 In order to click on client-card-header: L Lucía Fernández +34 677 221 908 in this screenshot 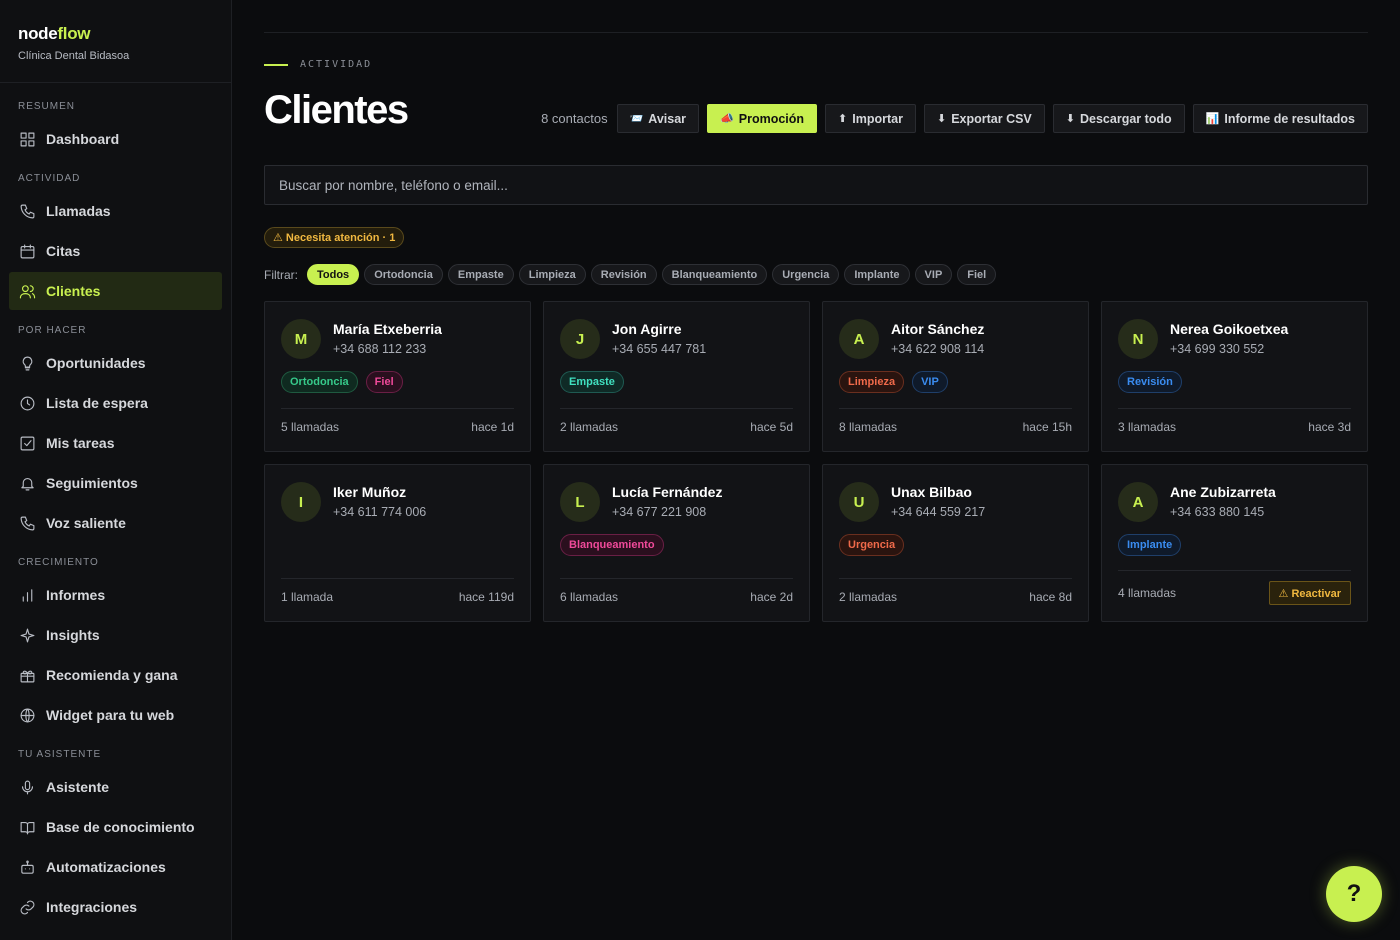, I will do `click(676, 502)`.